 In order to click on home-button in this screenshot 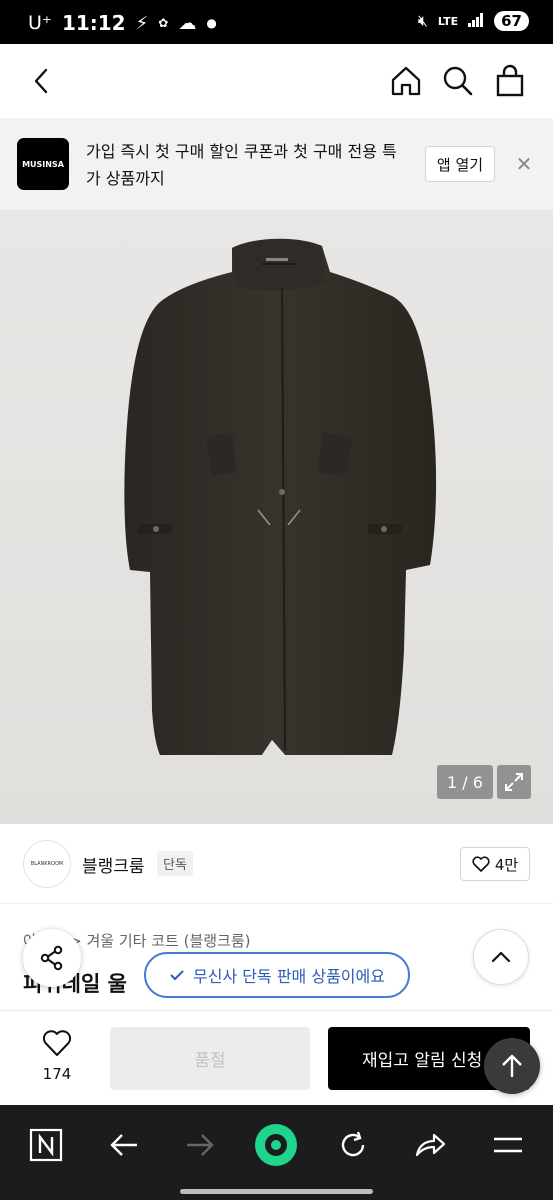, I will do `click(406, 81)`.